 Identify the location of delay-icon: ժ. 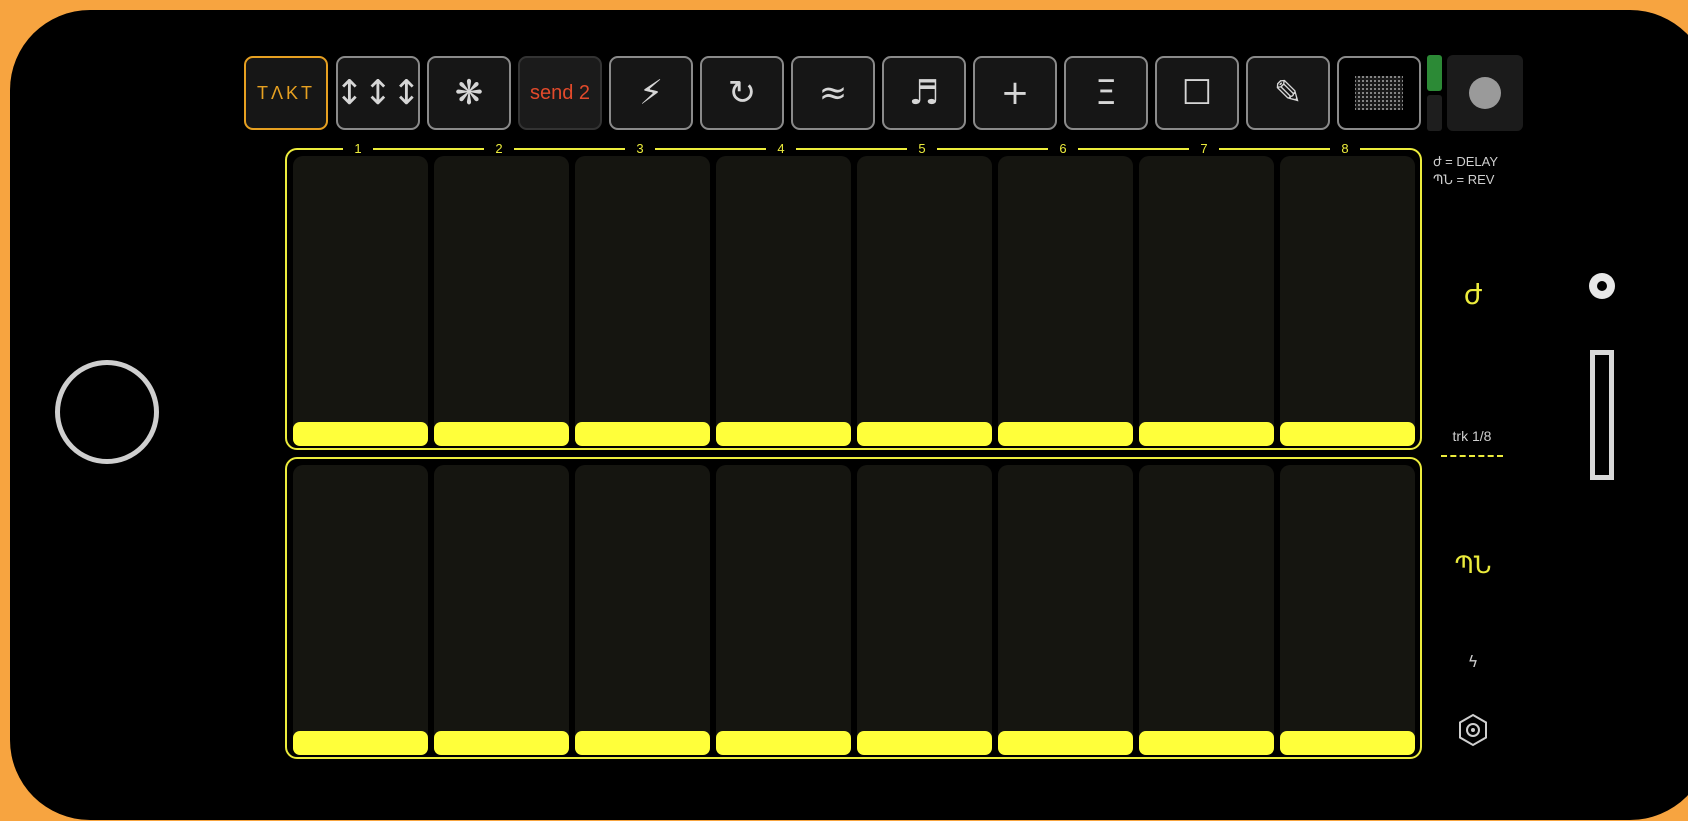
(1473, 294).